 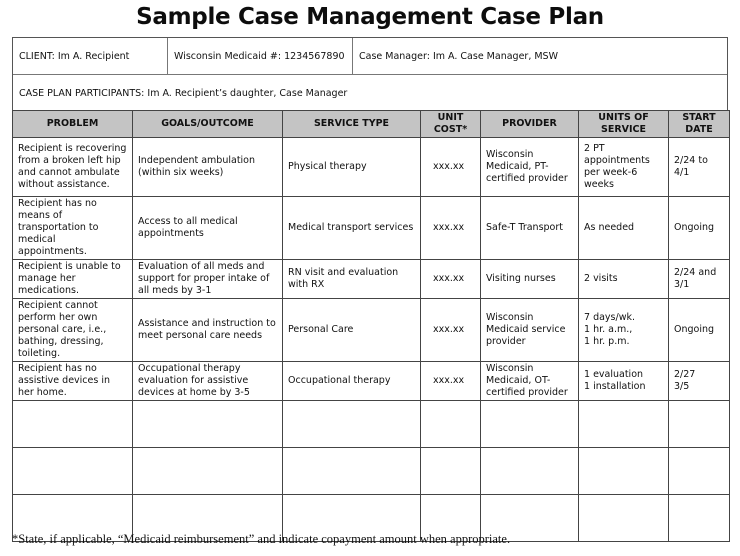 I want to click on medicaid-number: Wisconsin Medicaid #: 1234567890, so click(x=260, y=56).